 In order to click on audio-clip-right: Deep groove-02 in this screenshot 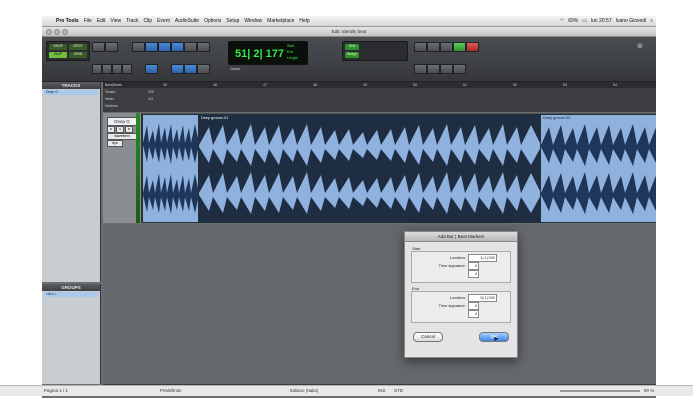, I will do `click(598, 168)`.